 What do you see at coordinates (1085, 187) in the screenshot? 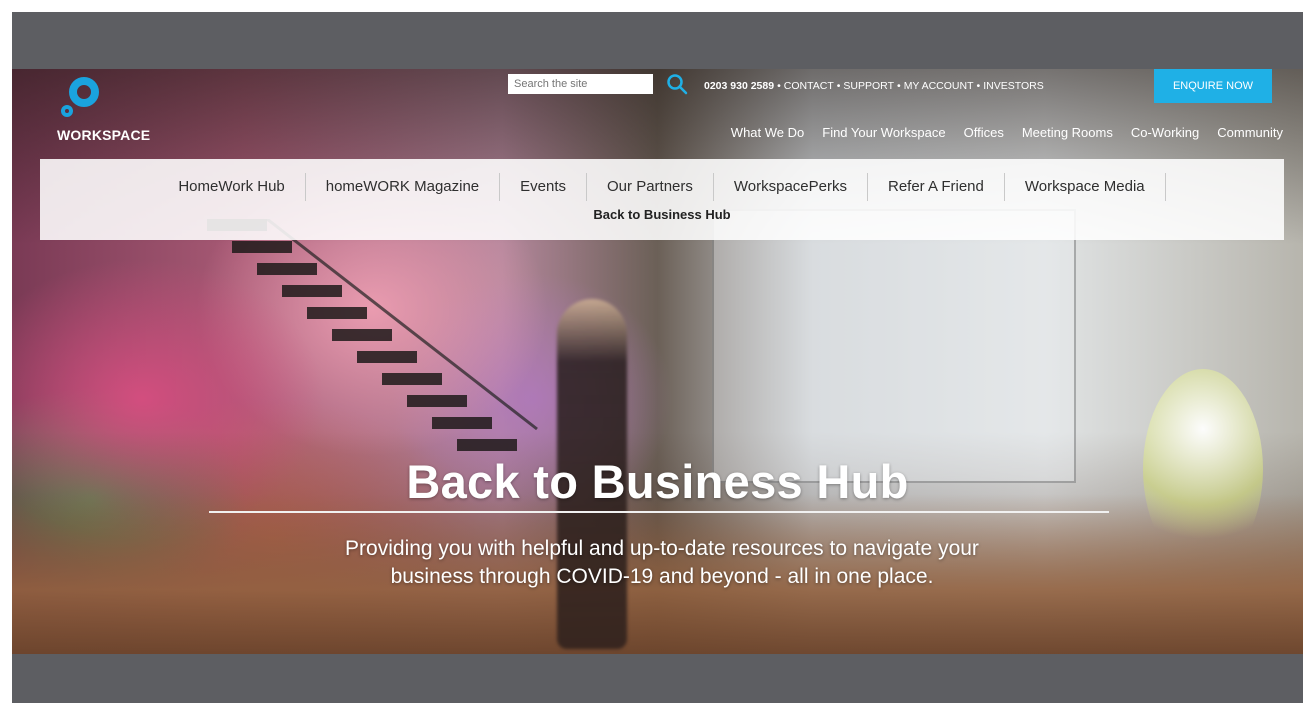
I see `subnav-item-workspace-media: Workspace Media` at bounding box center [1085, 187].